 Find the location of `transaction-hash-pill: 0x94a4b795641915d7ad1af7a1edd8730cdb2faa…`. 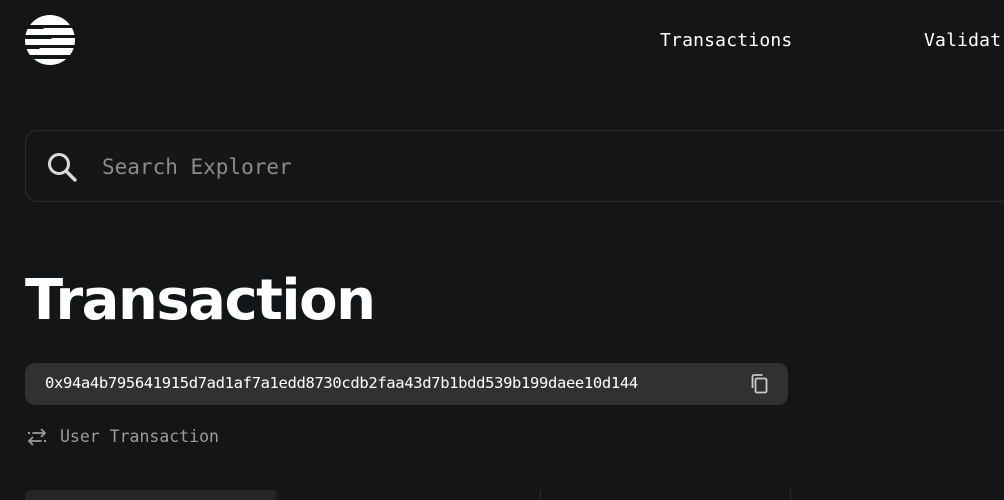

transaction-hash-pill: 0x94a4b795641915d7ad1af7a1edd8730cdb2faa… is located at coordinates (406, 384).